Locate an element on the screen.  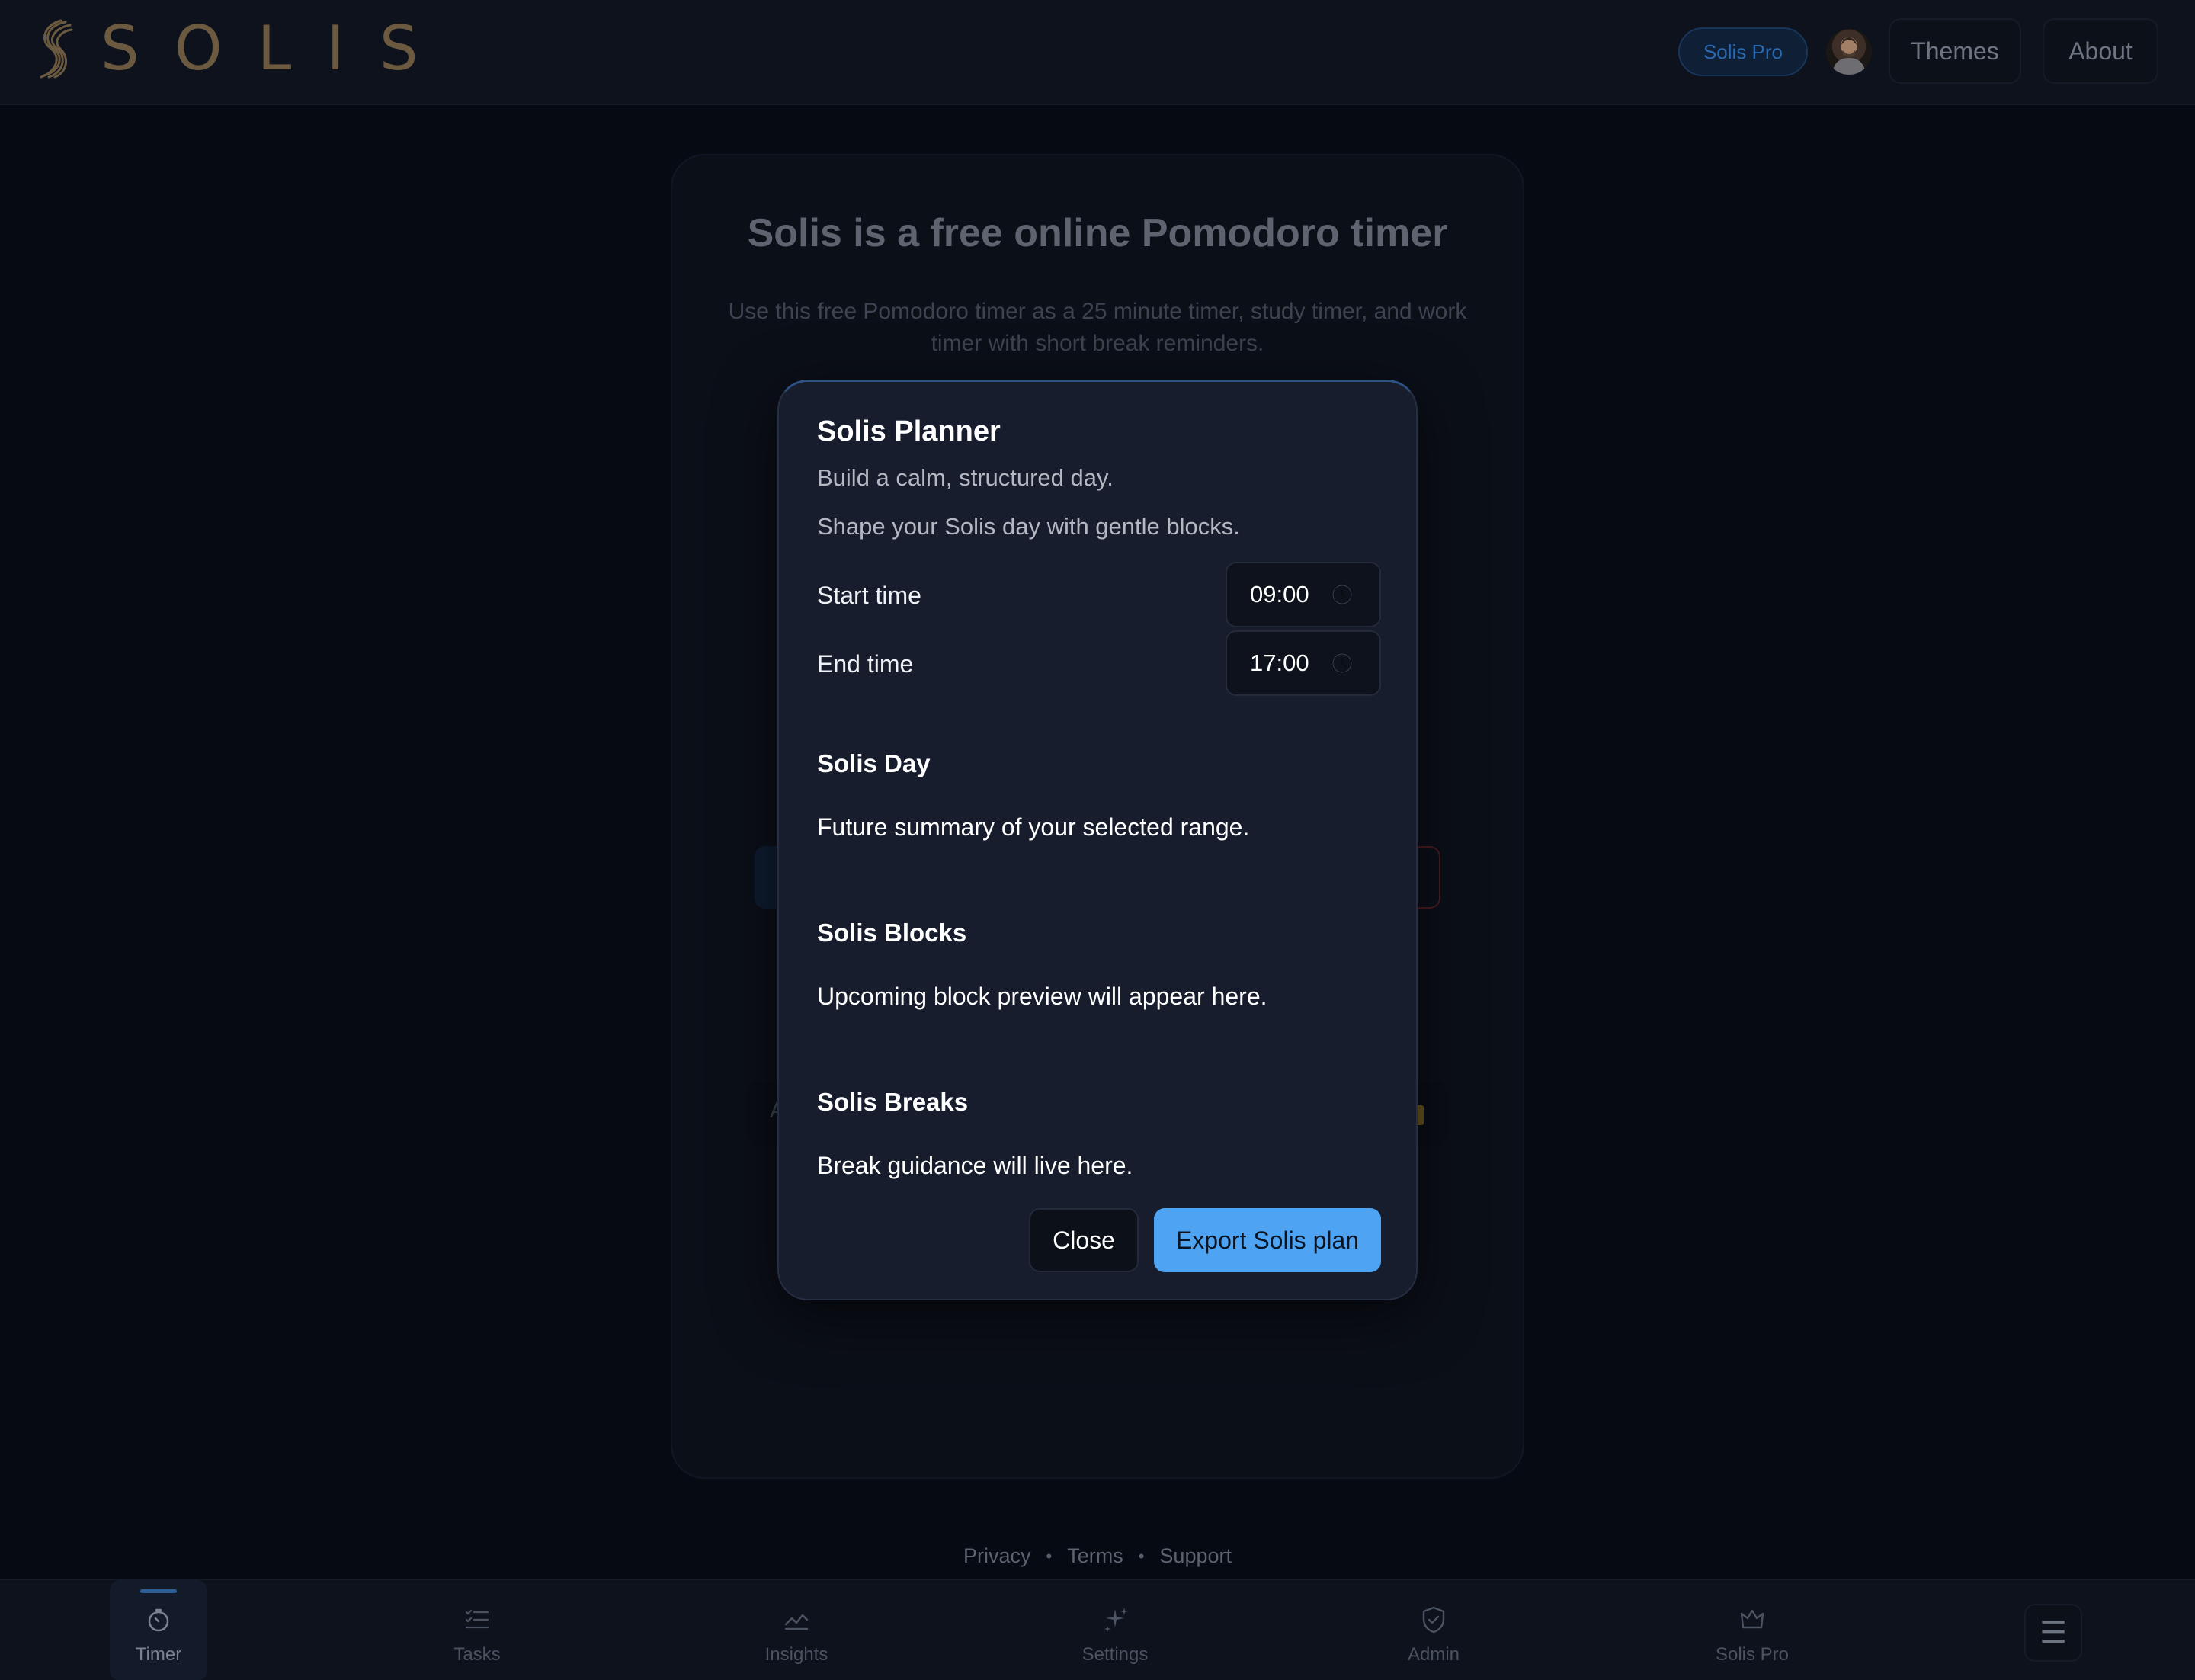
solis-logo: SOLIS is located at coordinates (245, 49).